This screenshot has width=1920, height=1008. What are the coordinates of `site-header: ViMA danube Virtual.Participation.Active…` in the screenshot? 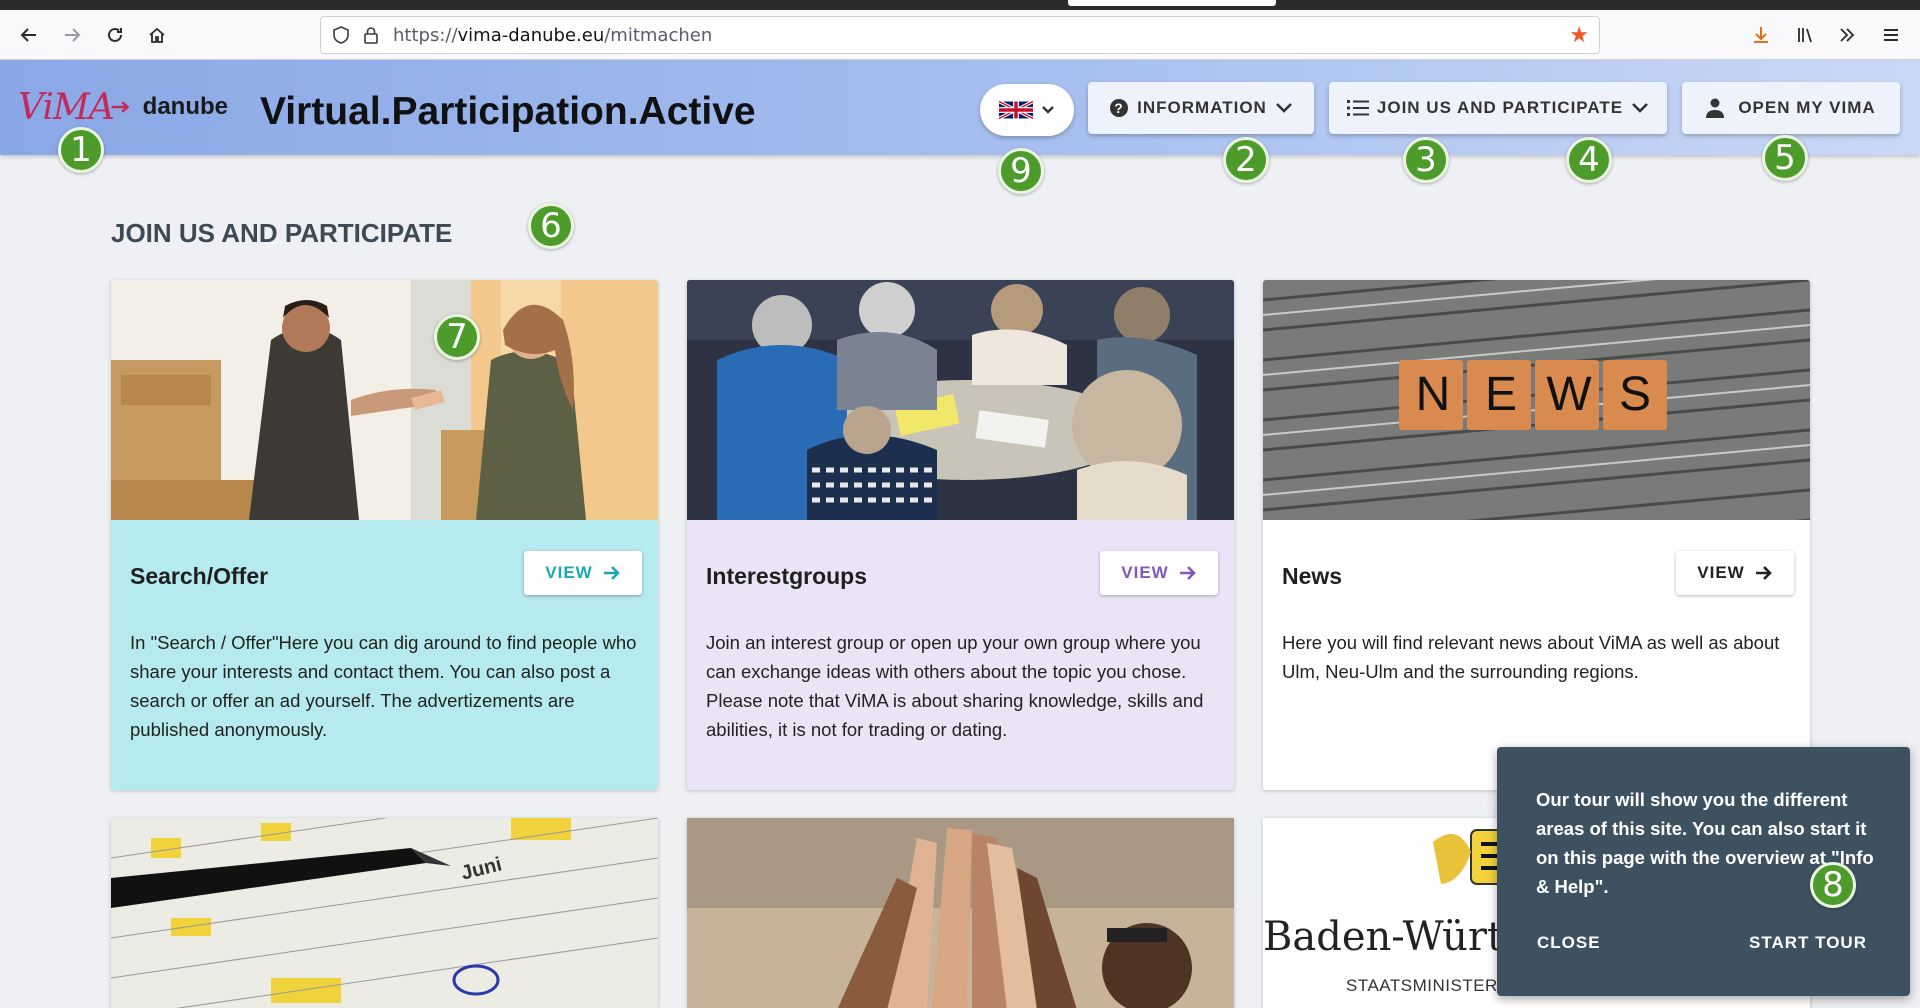 It's located at (960, 107).